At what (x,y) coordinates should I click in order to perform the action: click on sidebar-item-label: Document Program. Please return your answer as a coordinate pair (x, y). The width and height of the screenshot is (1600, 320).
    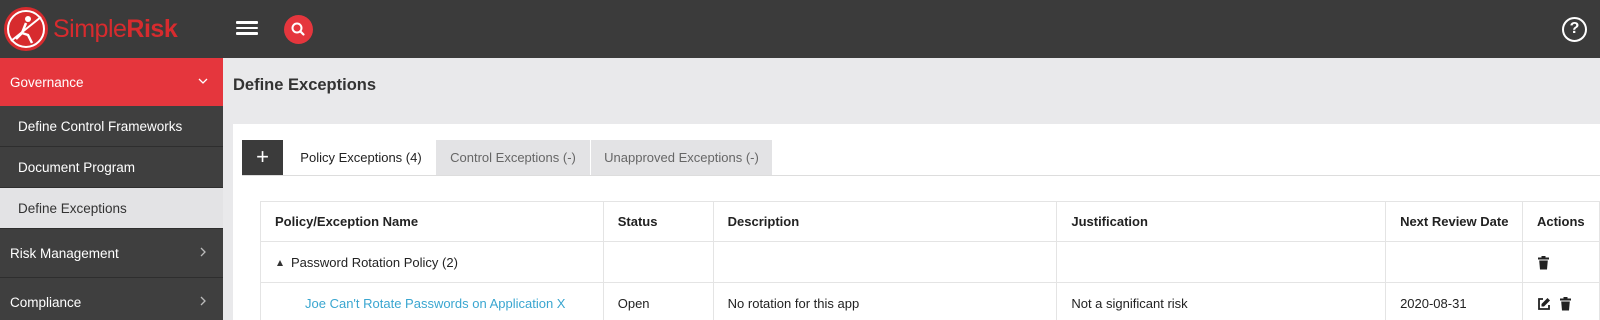
    Looking at the image, I should click on (77, 167).